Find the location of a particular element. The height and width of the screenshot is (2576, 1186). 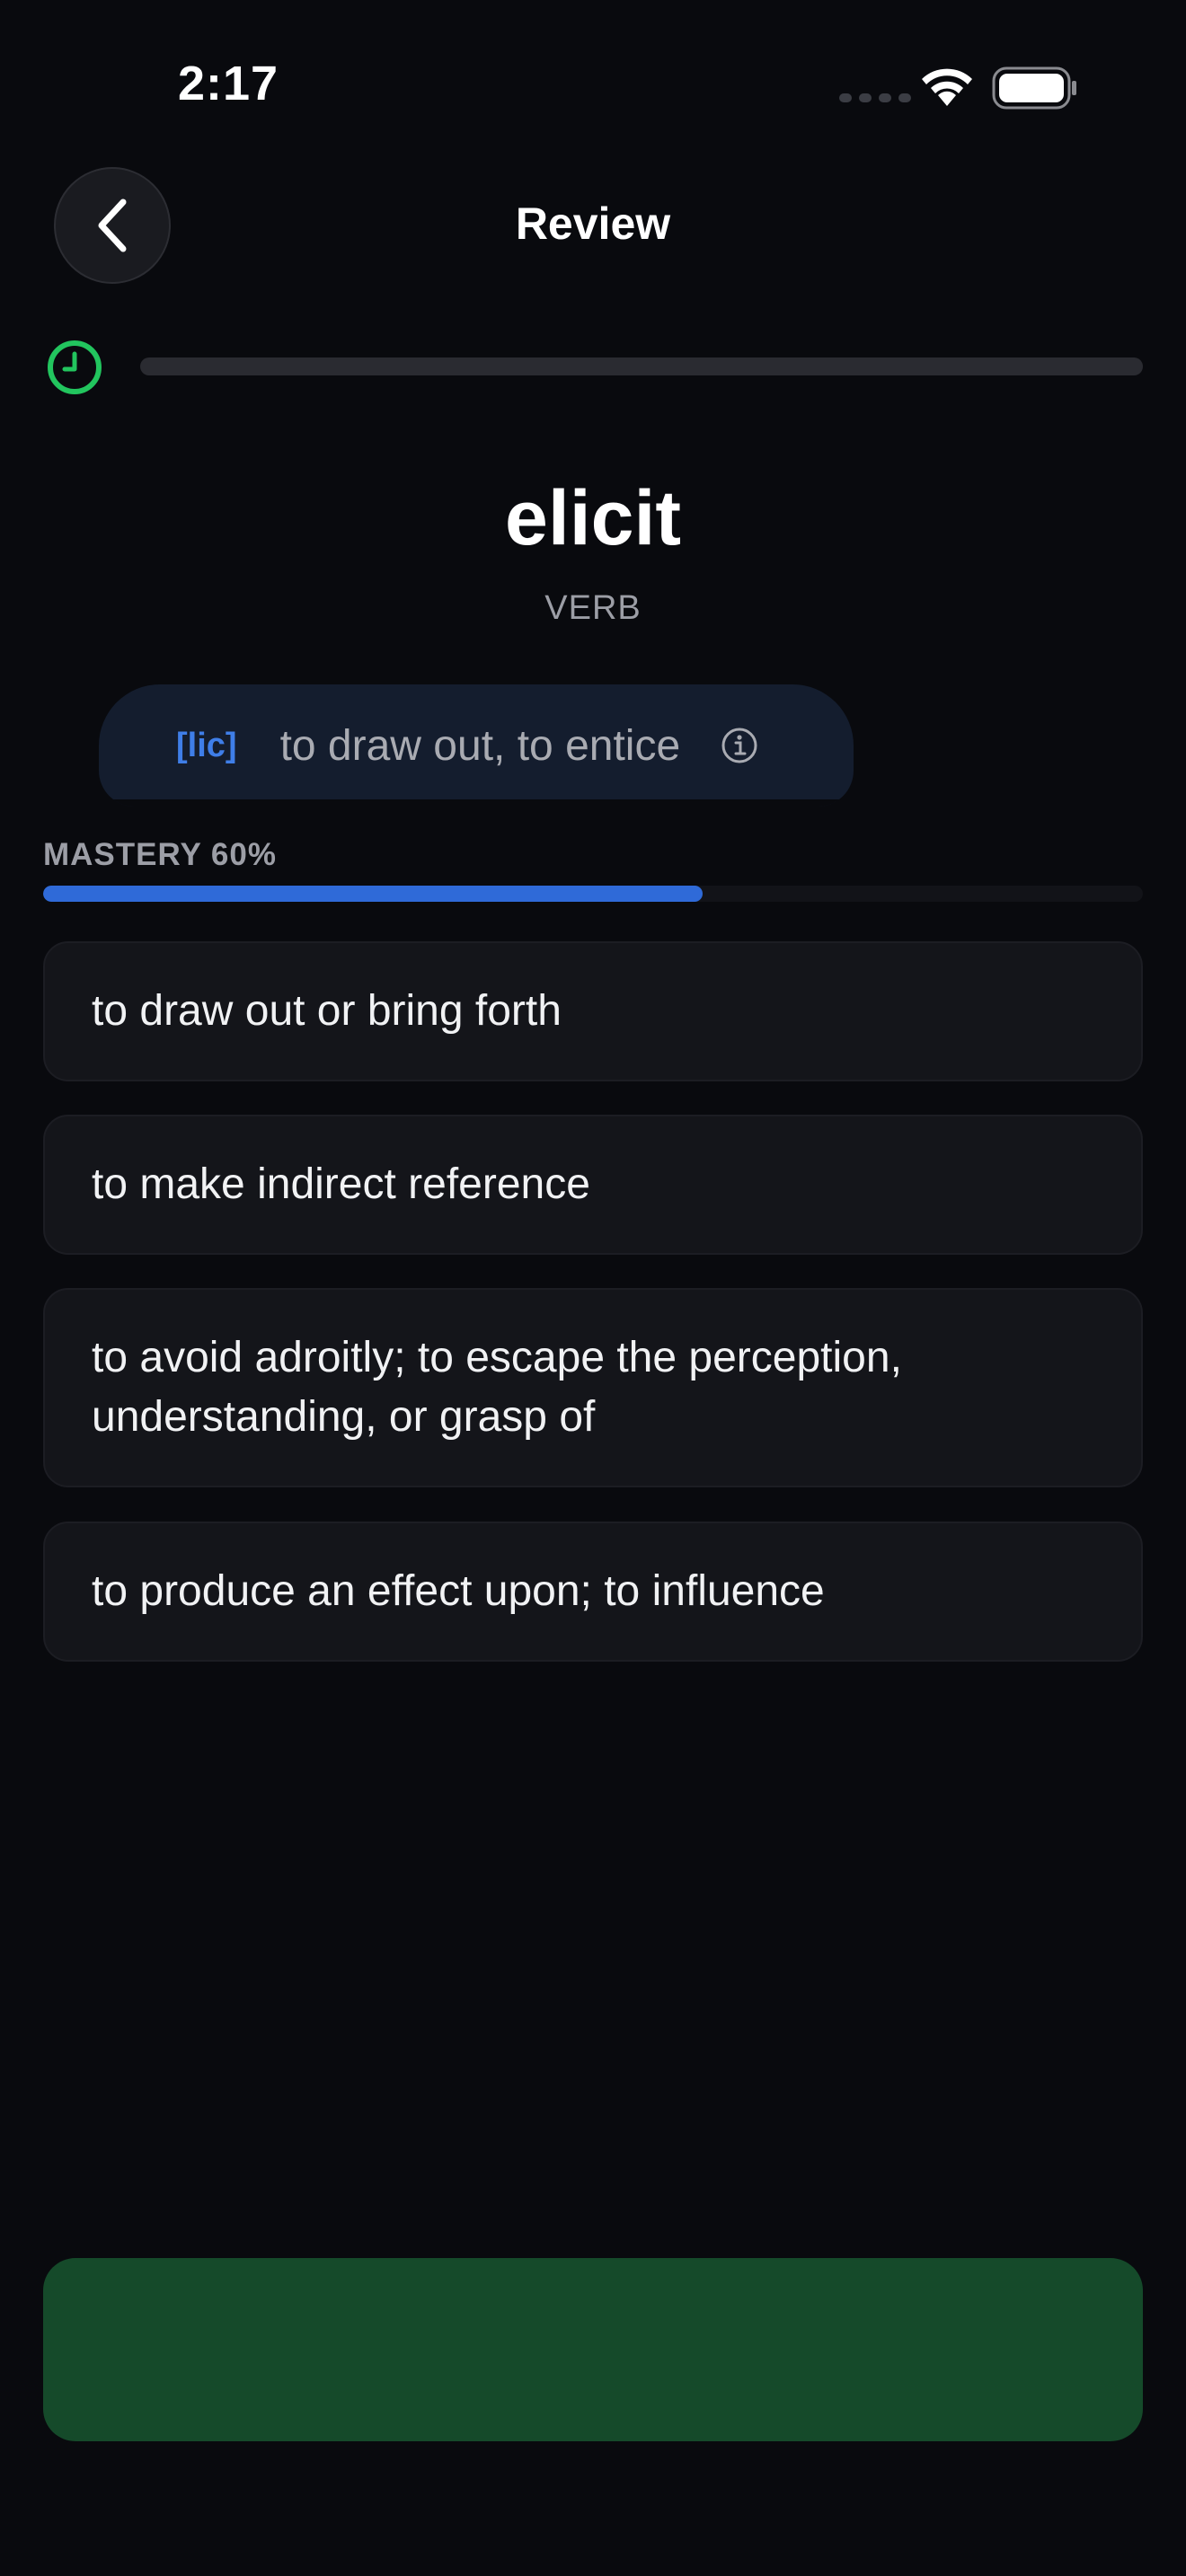

timer-progress-bar is located at coordinates (641, 366).